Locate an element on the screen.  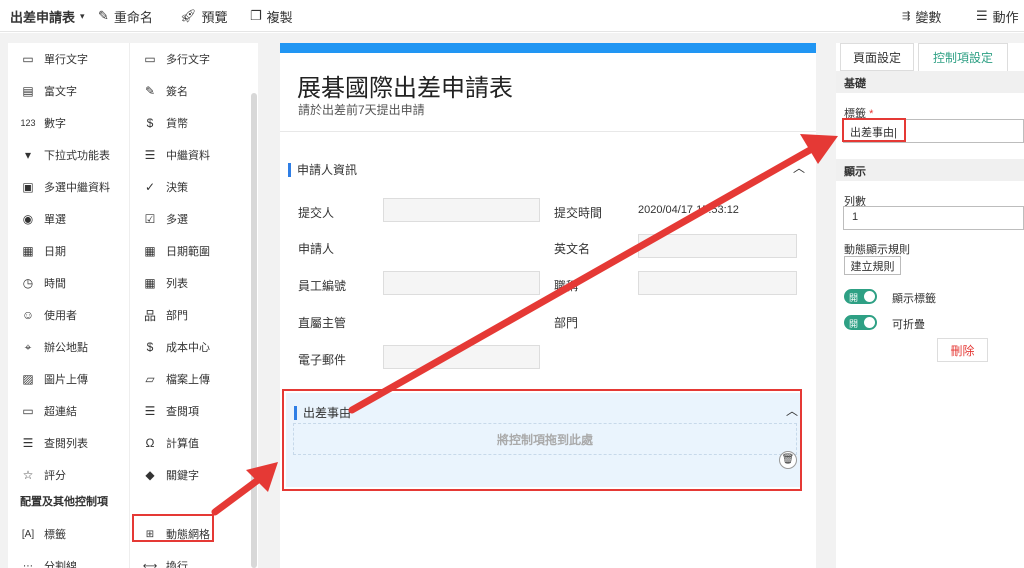
palette-item: ▭ 超連結 is located at coordinates (69, 411).